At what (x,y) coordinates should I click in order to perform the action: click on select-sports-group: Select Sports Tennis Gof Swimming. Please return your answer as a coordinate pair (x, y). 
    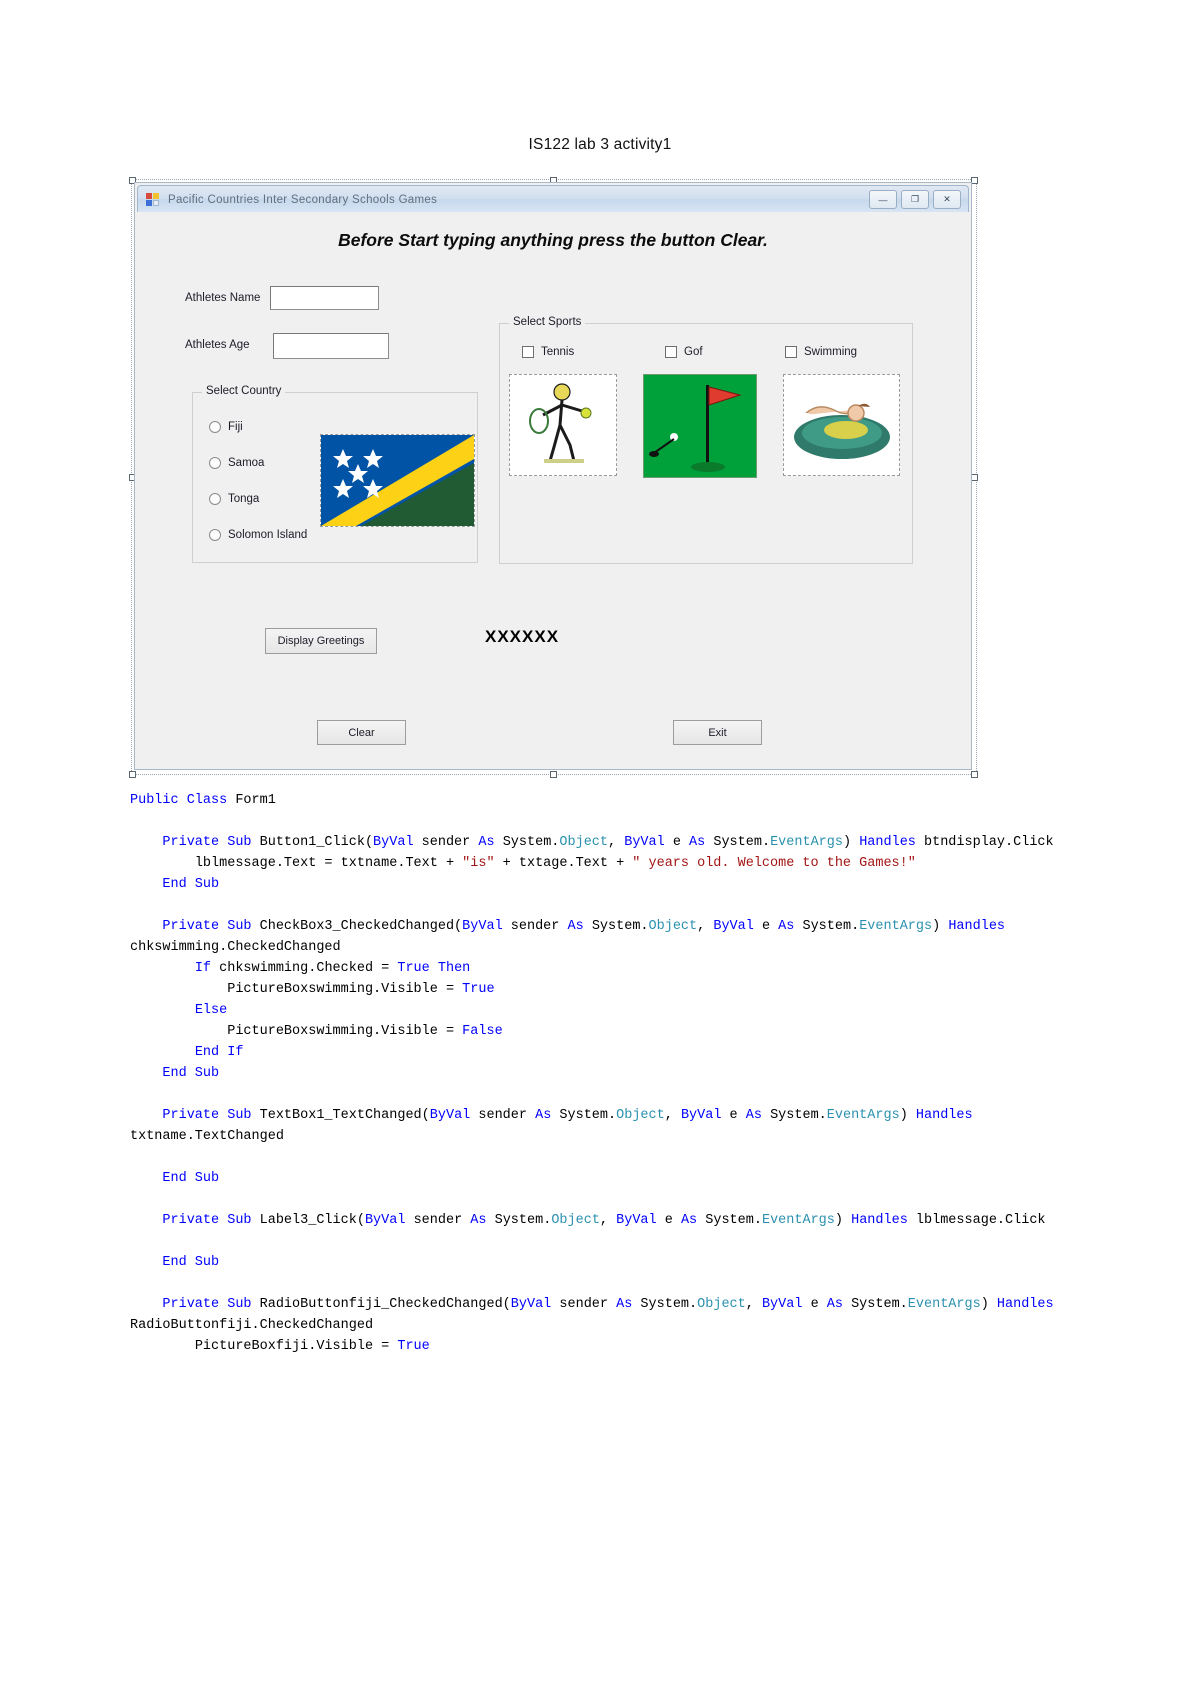
    Looking at the image, I should click on (706, 440).